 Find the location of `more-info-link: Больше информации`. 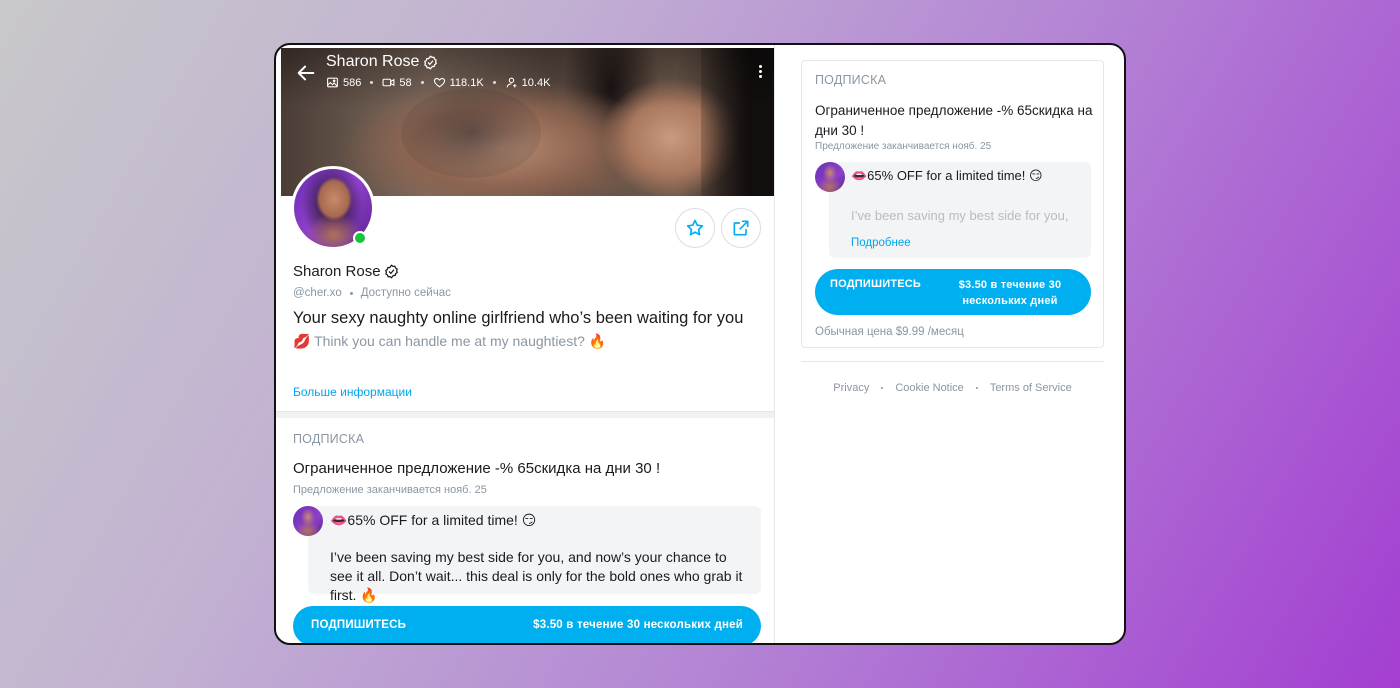

more-info-link: Больше информации is located at coordinates (352, 392).